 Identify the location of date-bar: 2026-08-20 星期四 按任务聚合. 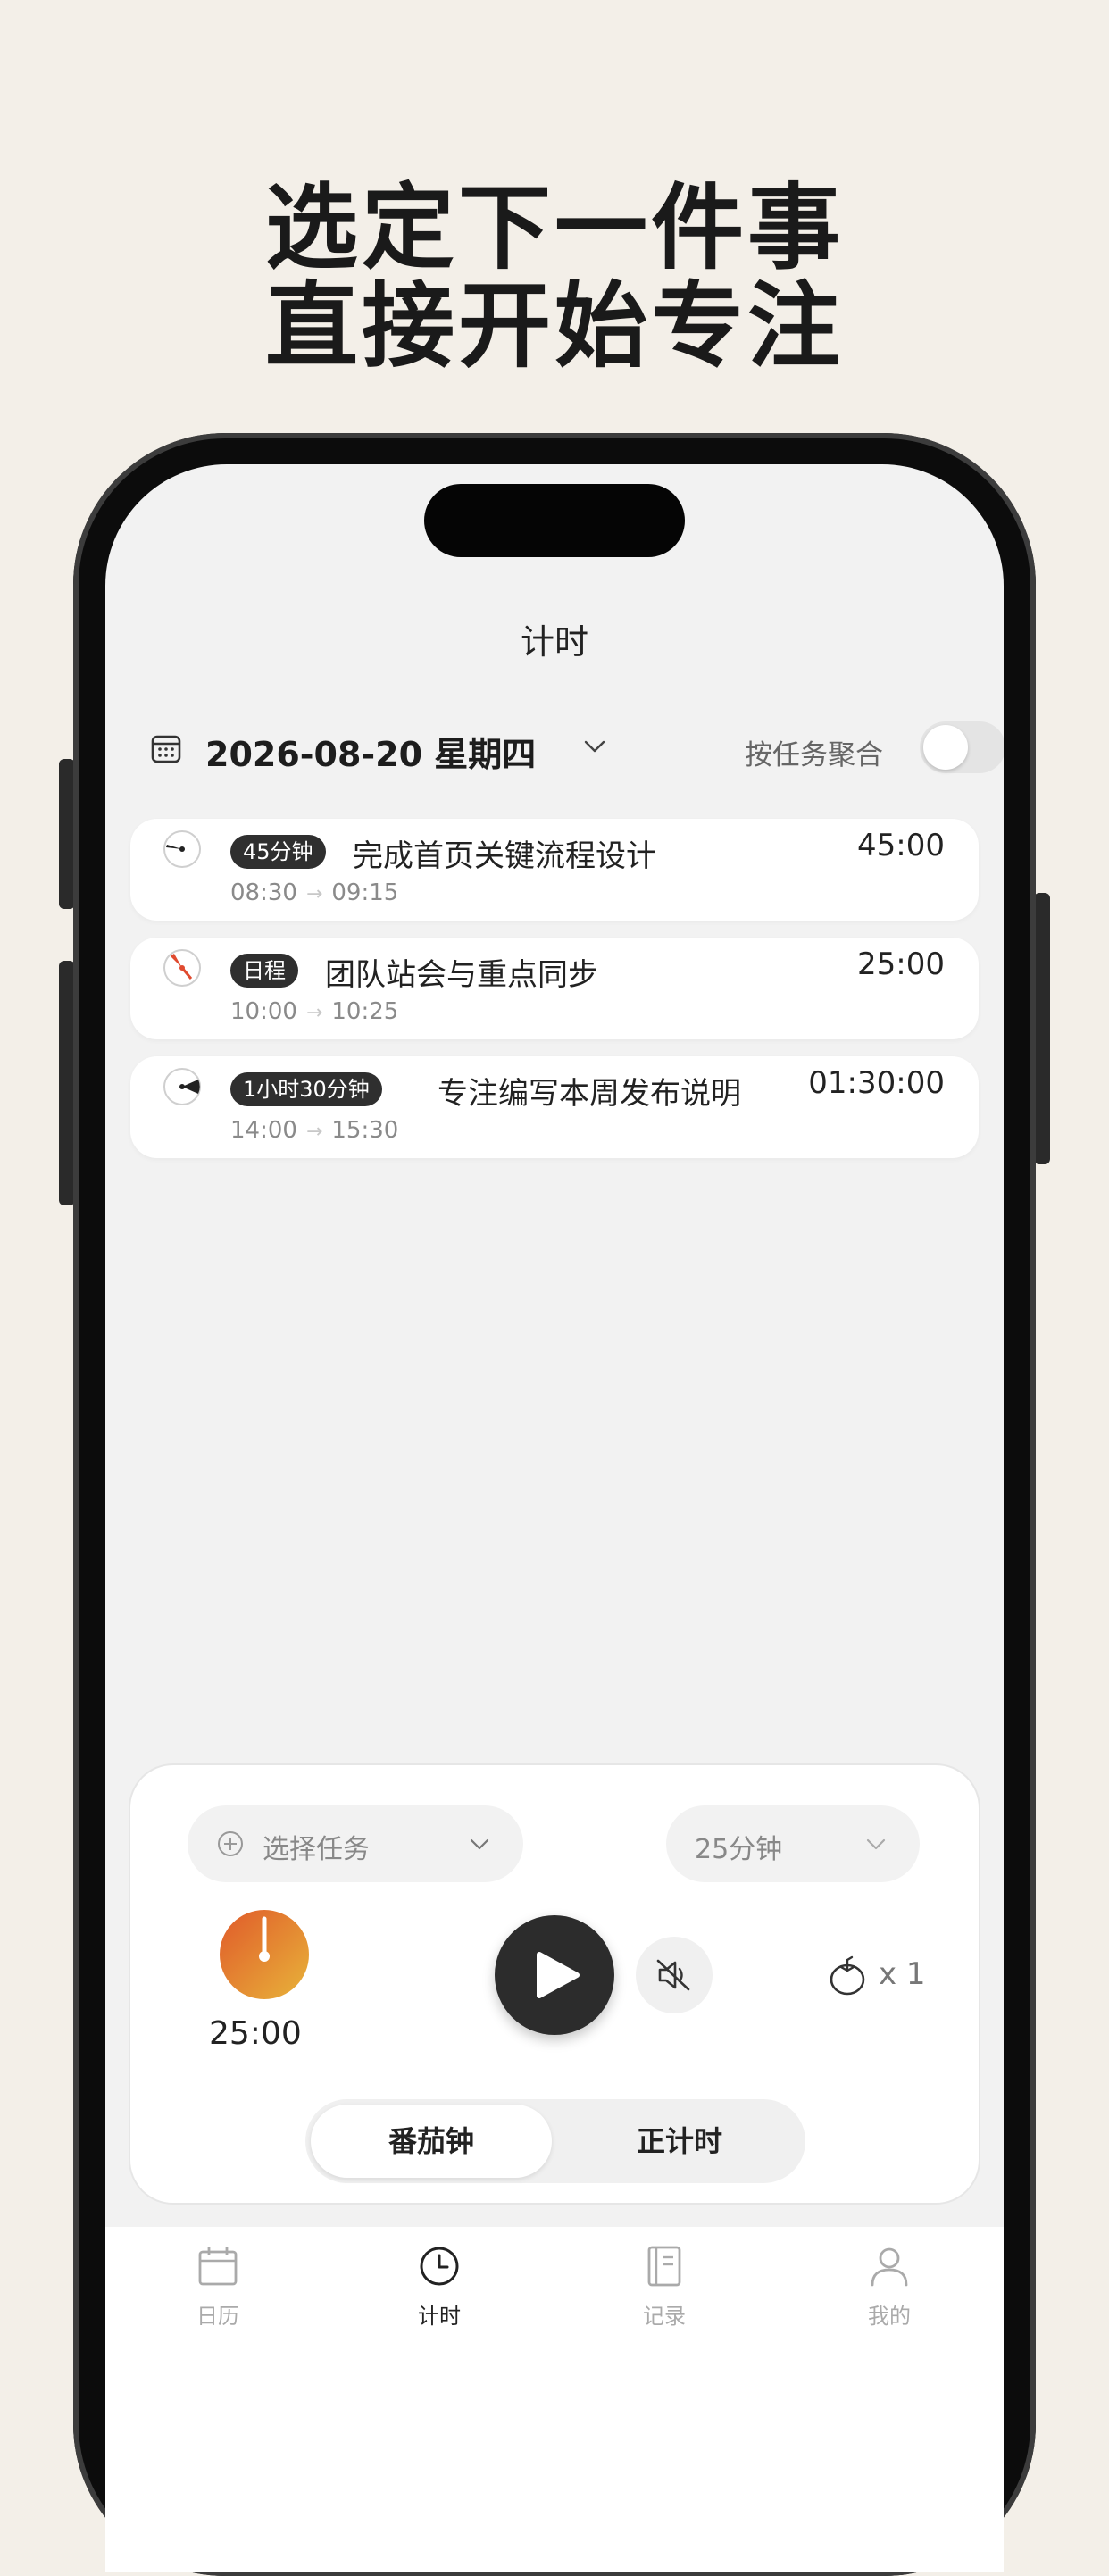
(577, 748).